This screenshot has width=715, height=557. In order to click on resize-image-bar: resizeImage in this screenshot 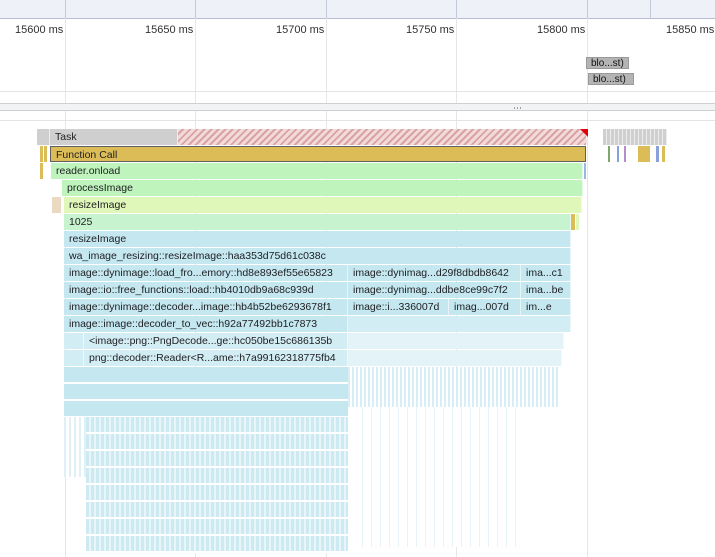, I will do `click(323, 205)`.